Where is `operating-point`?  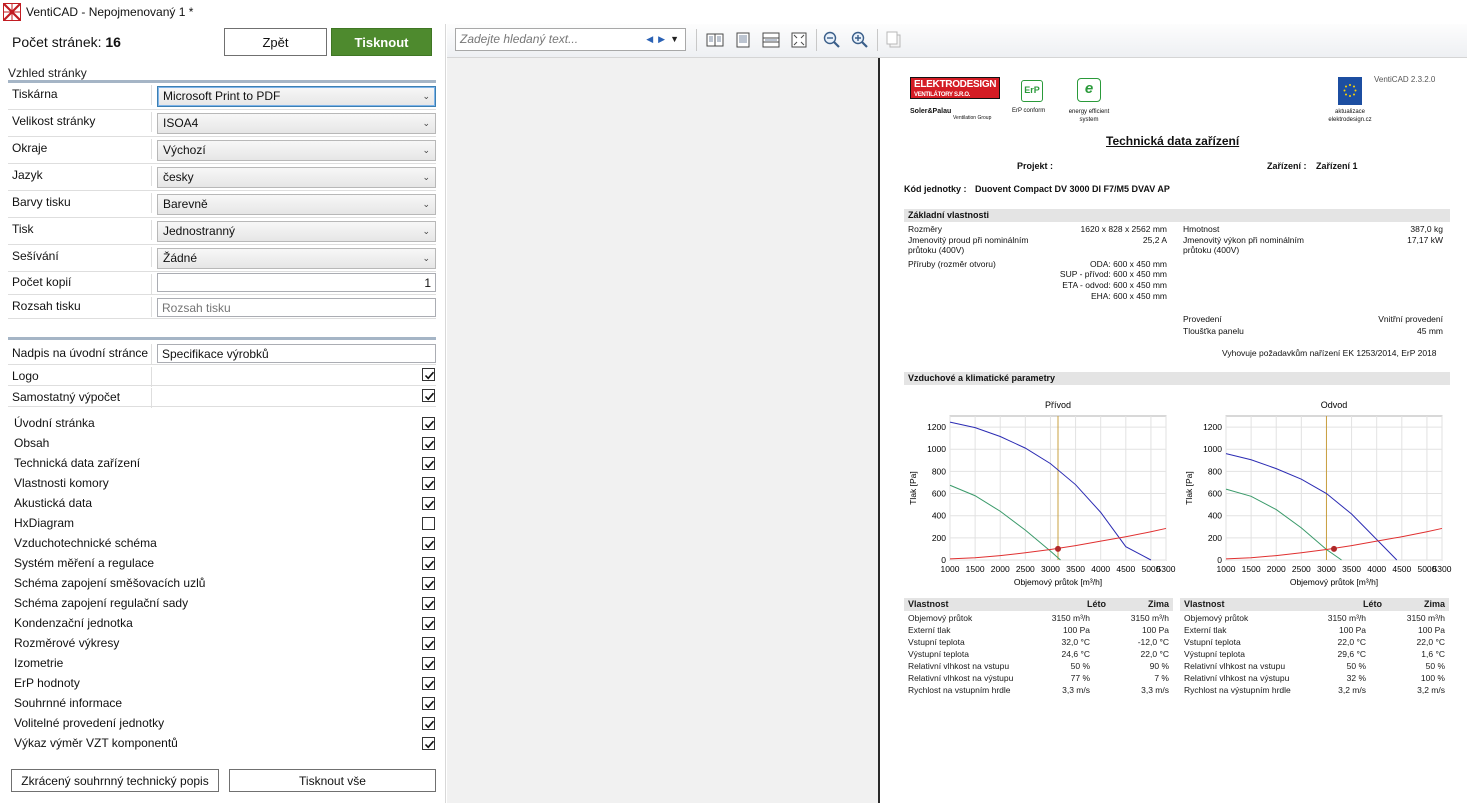 operating-point is located at coordinates (1334, 548).